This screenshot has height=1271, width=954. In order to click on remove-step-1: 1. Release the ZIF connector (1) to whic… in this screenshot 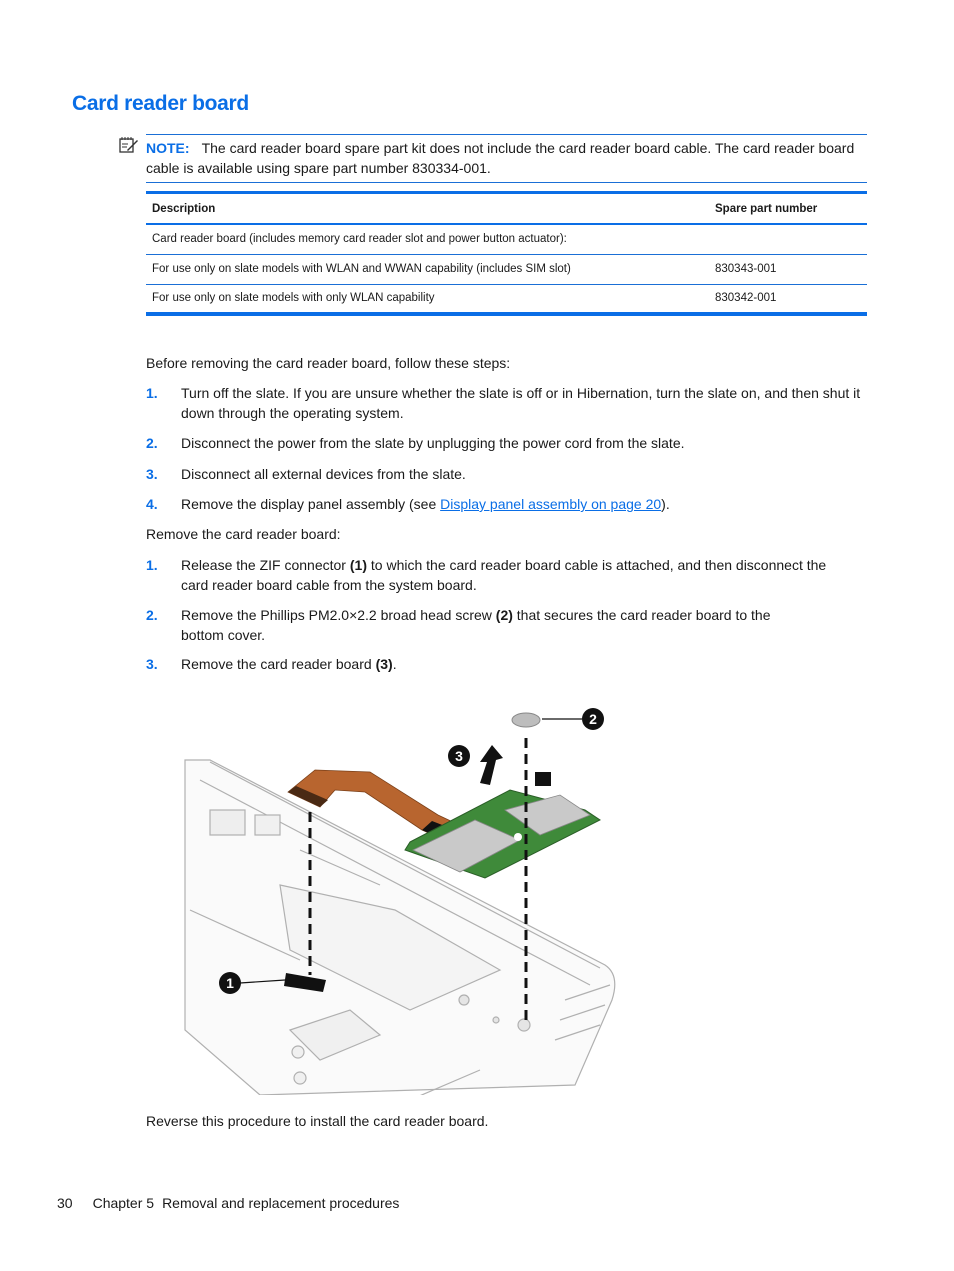, I will do `click(496, 575)`.